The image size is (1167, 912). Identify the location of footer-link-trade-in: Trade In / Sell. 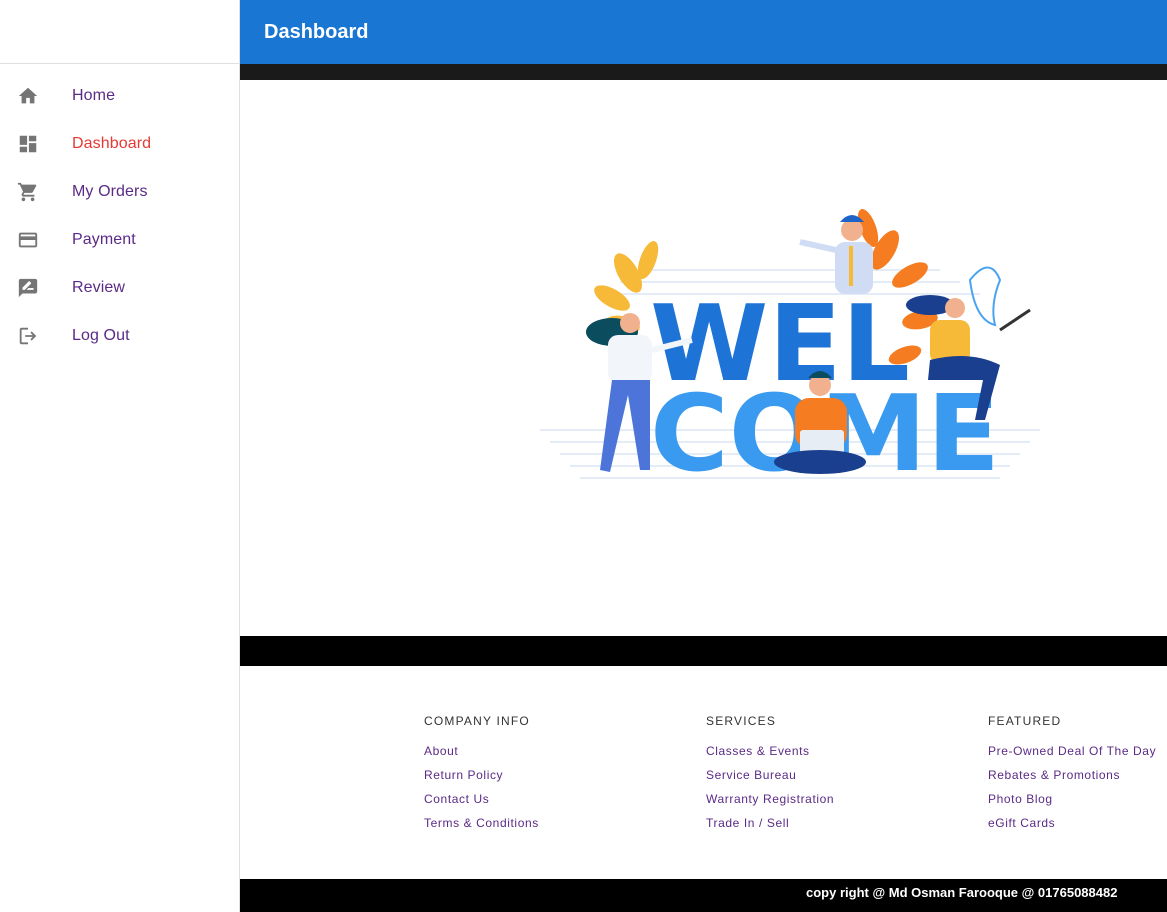
(770, 828).